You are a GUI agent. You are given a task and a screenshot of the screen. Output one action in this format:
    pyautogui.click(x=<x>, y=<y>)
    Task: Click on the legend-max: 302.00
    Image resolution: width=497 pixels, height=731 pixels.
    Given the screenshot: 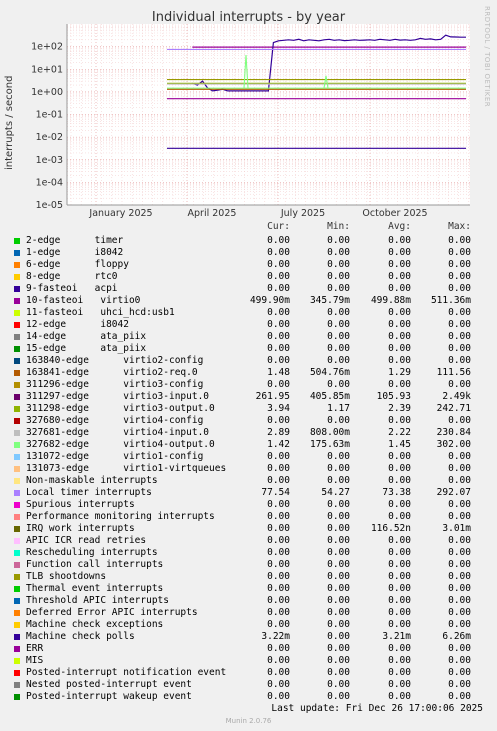 What is the action you would take?
    pyautogui.click(x=453, y=444)
    